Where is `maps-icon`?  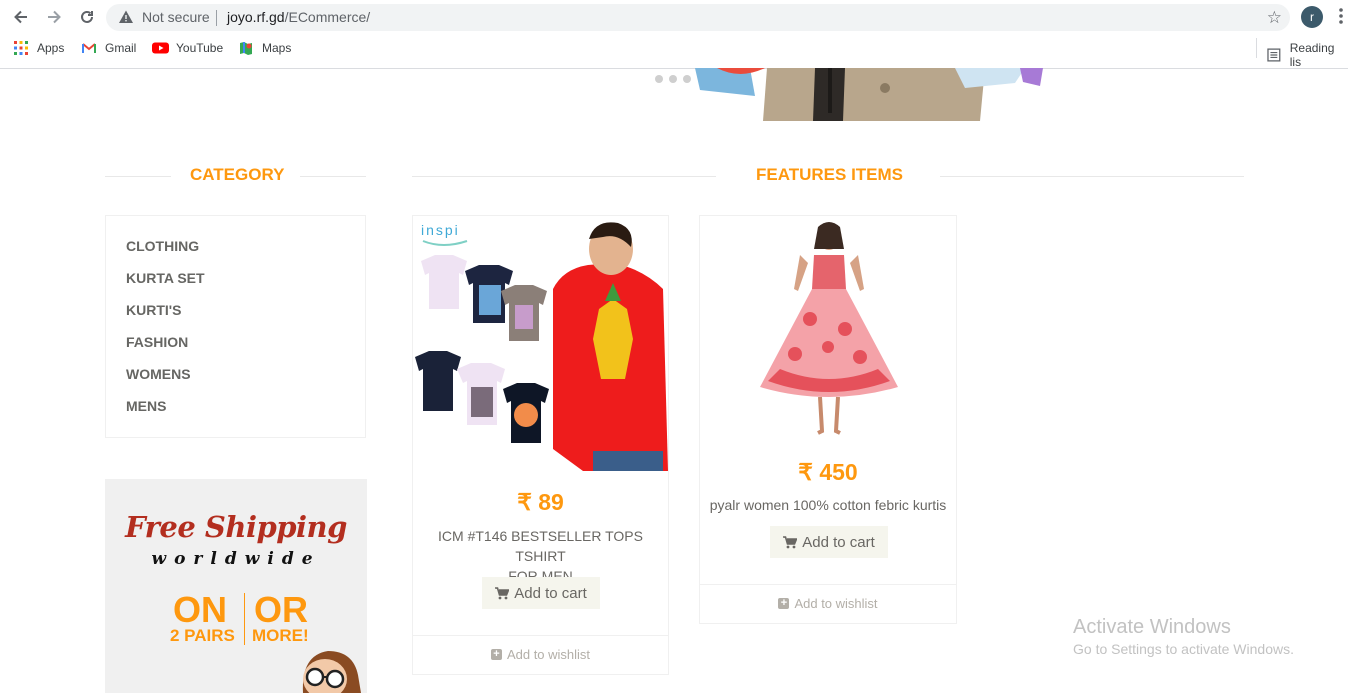 maps-icon is located at coordinates (246, 48).